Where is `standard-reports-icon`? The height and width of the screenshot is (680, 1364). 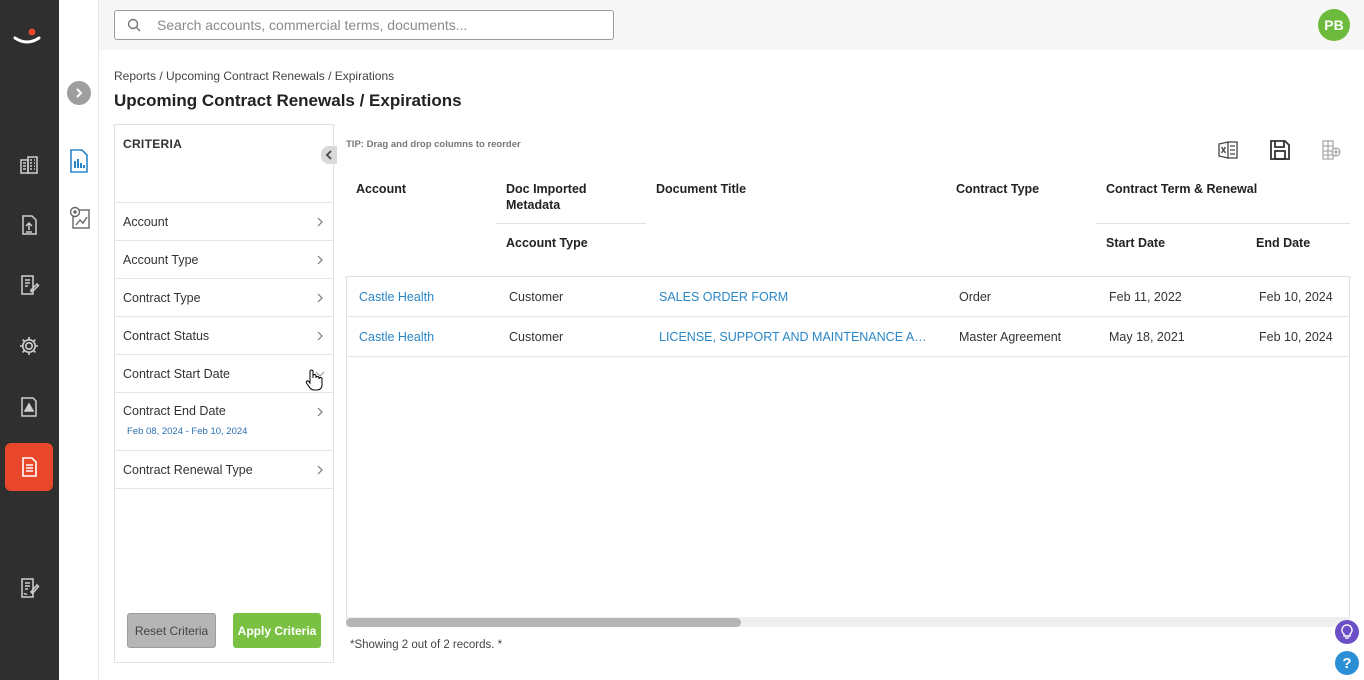 standard-reports-icon is located at coordinates (80, 162).